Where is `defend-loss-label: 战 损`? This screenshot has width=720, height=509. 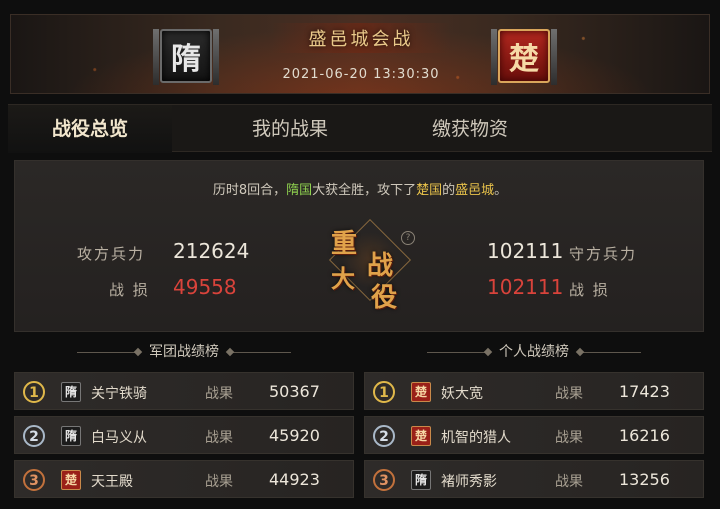 defend-loss-label: 战 损 is located at coordinates (589, 290).